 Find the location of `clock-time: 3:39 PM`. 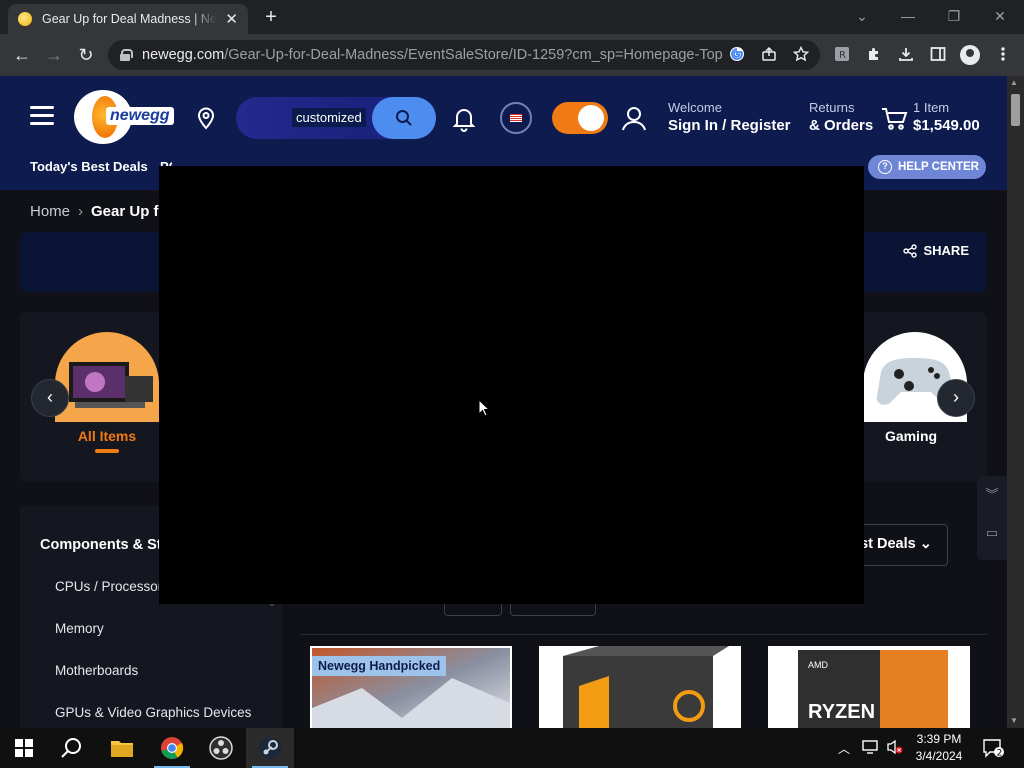

clock-time: 3:39 PM is located at coordinates (939, 739).